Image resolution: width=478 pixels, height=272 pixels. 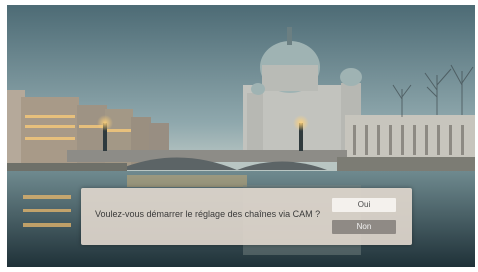 I want to click on no-button: Non, so click(x=364, y=227).